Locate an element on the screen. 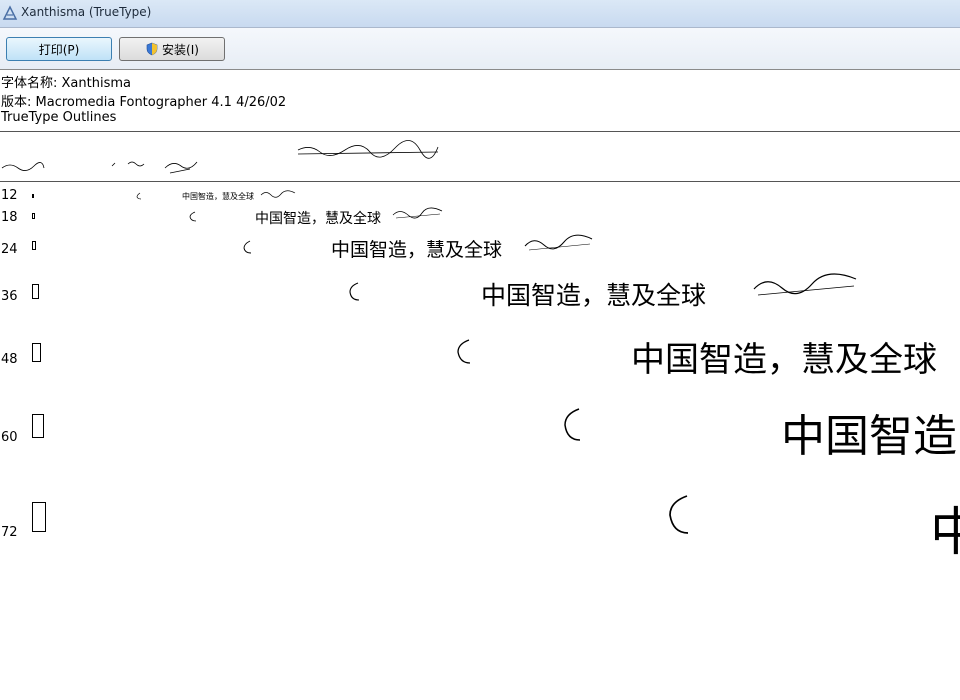 This screenshot has width=960, height=700. outline-type: TrueType Outlines is located at coordinates (59, 117).